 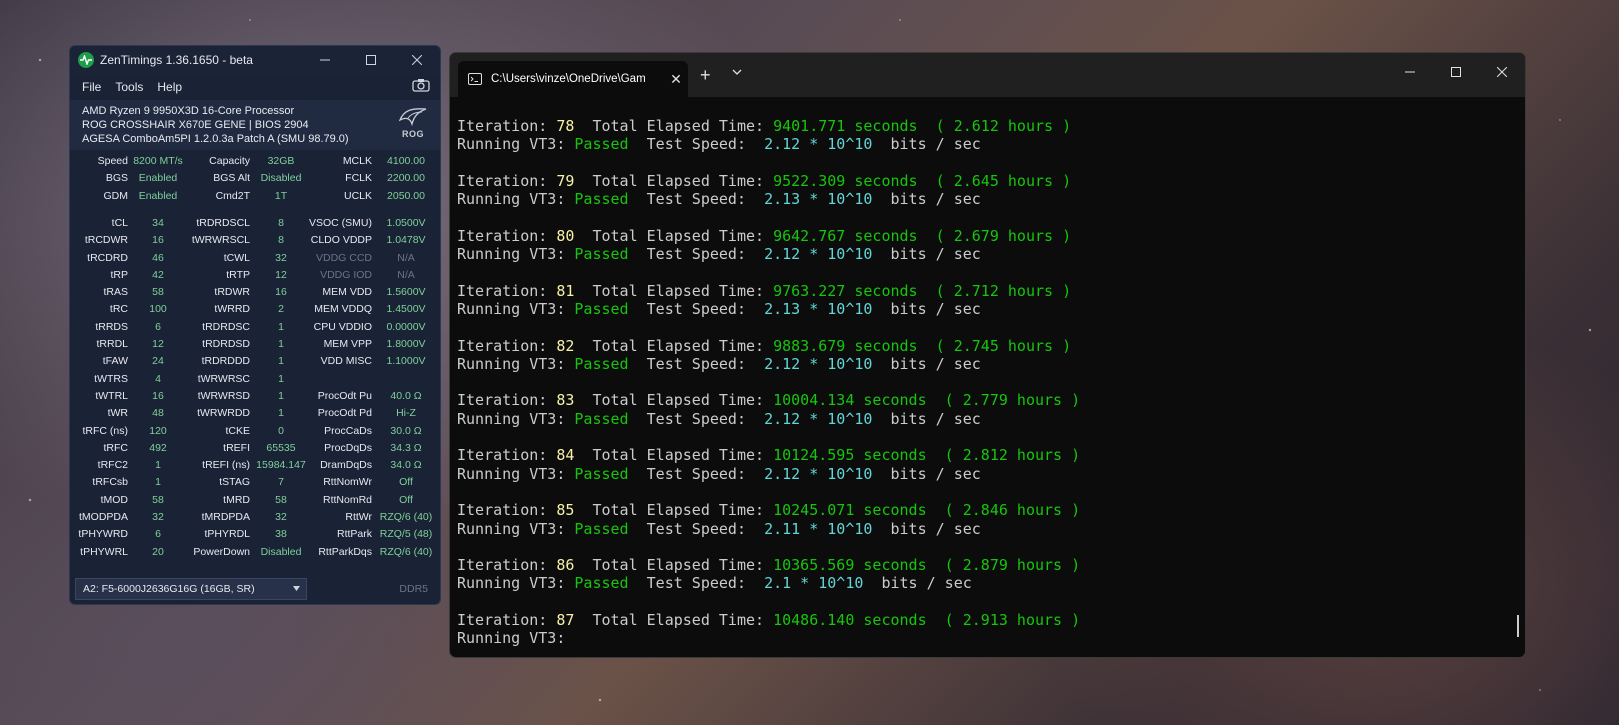 I want to click on new-tab-button: +, so click(x=705, y=75).